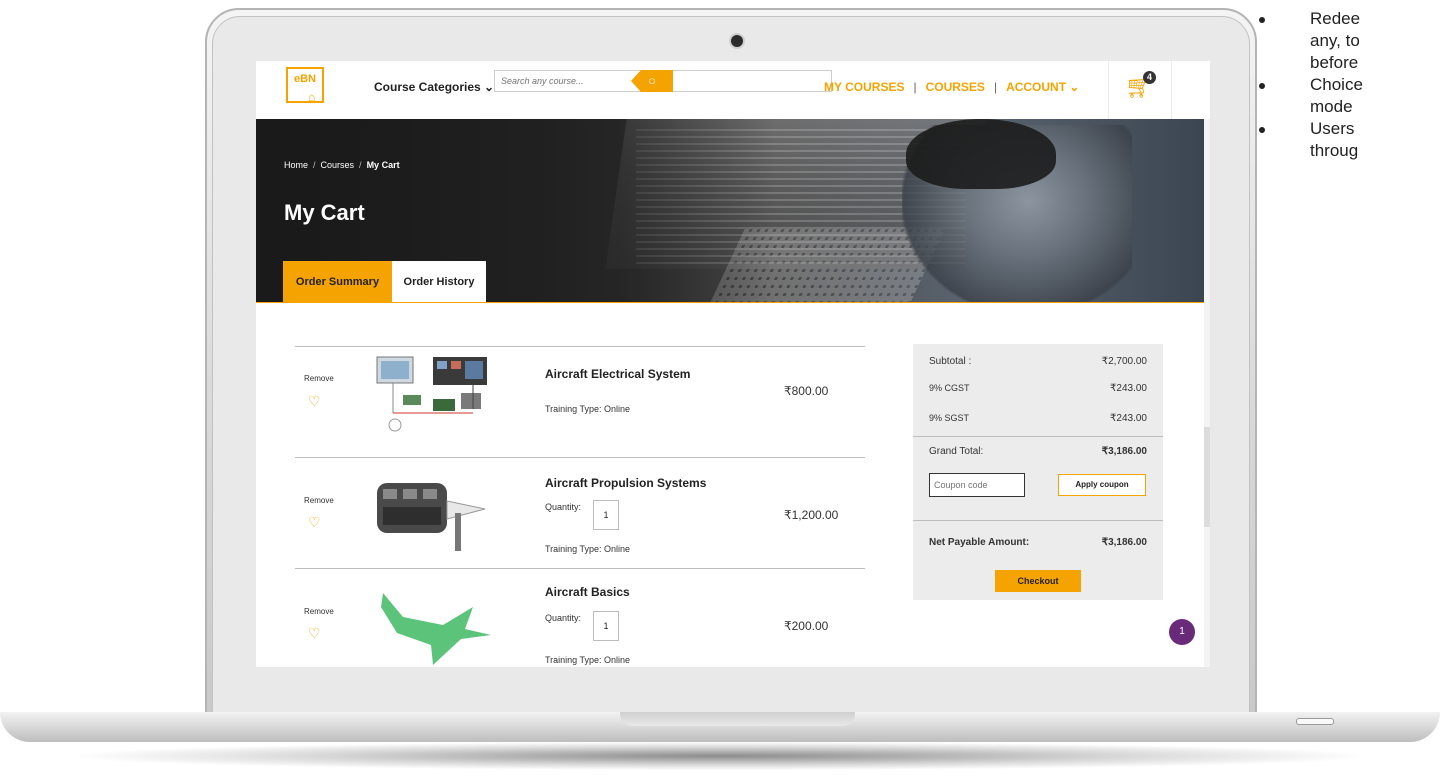 This screenshot has width=1440, height=775. I want to click on cgst-label: 9% CGST, so click(949, 388).